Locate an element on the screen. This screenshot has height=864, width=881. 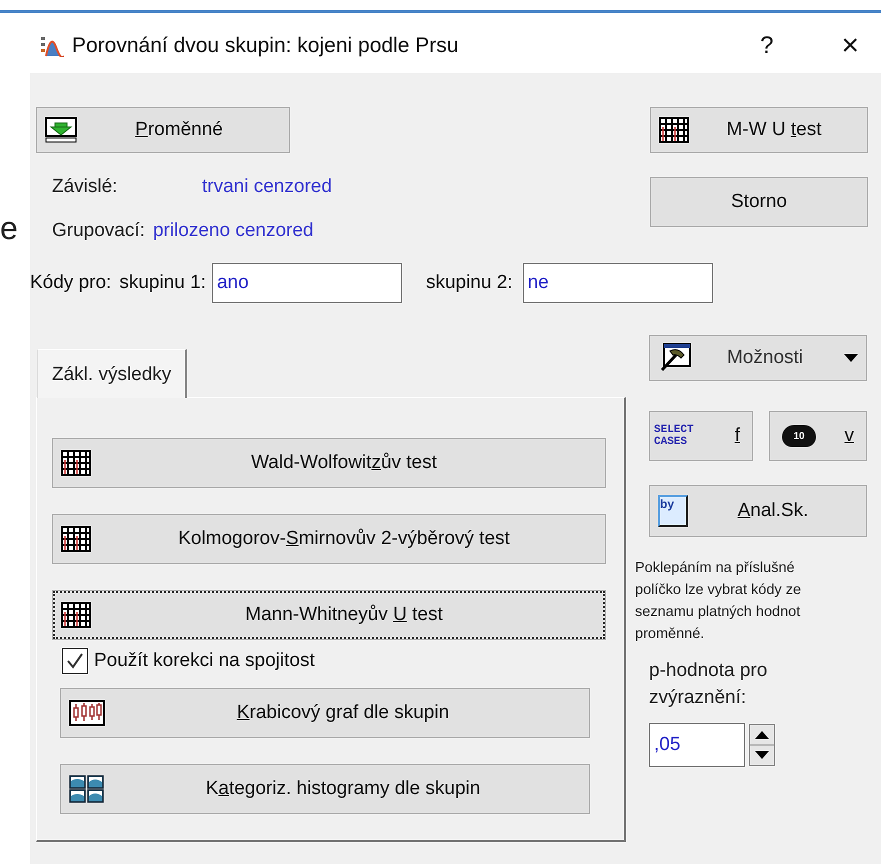
test-button: Wald-Wolfowitzův test is located at coordinates (329, 463).